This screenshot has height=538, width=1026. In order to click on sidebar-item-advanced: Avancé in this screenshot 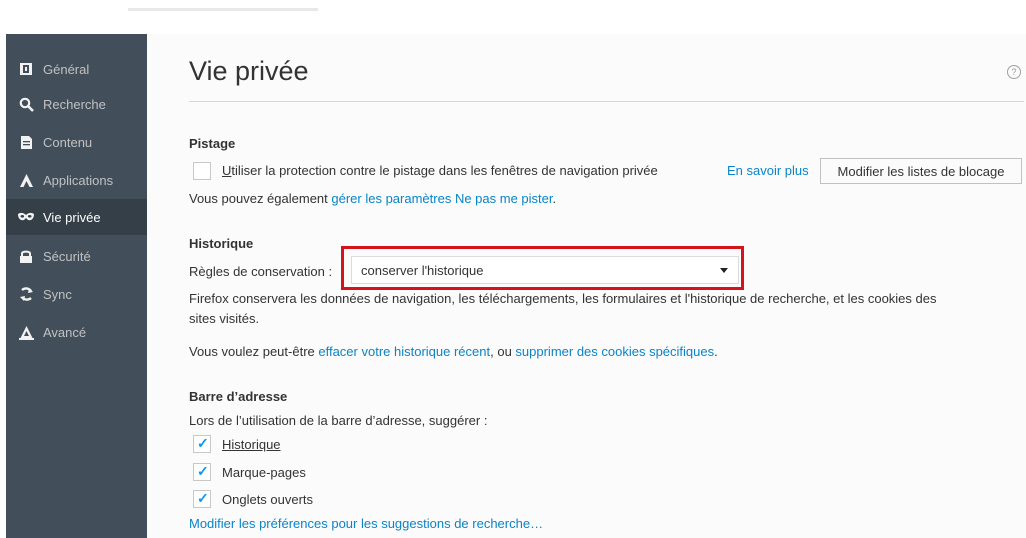, I will do `click(76, 332)`.